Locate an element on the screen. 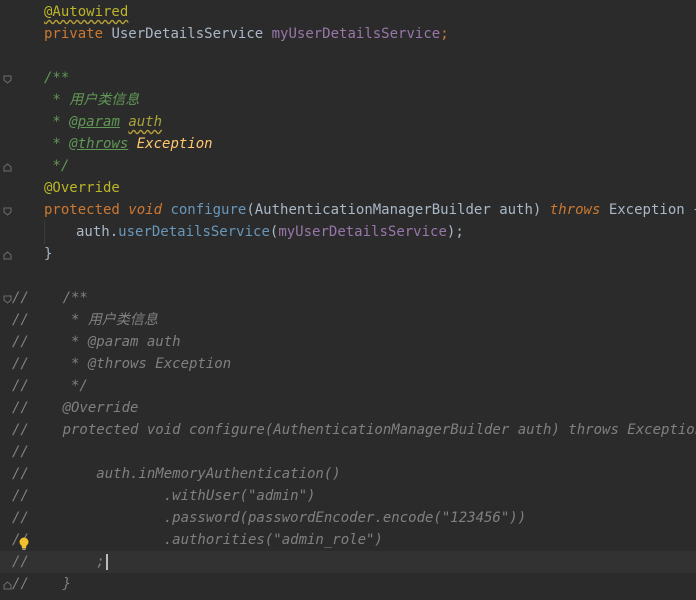  current-code-line: // ; is located at coordinates (348, 562).